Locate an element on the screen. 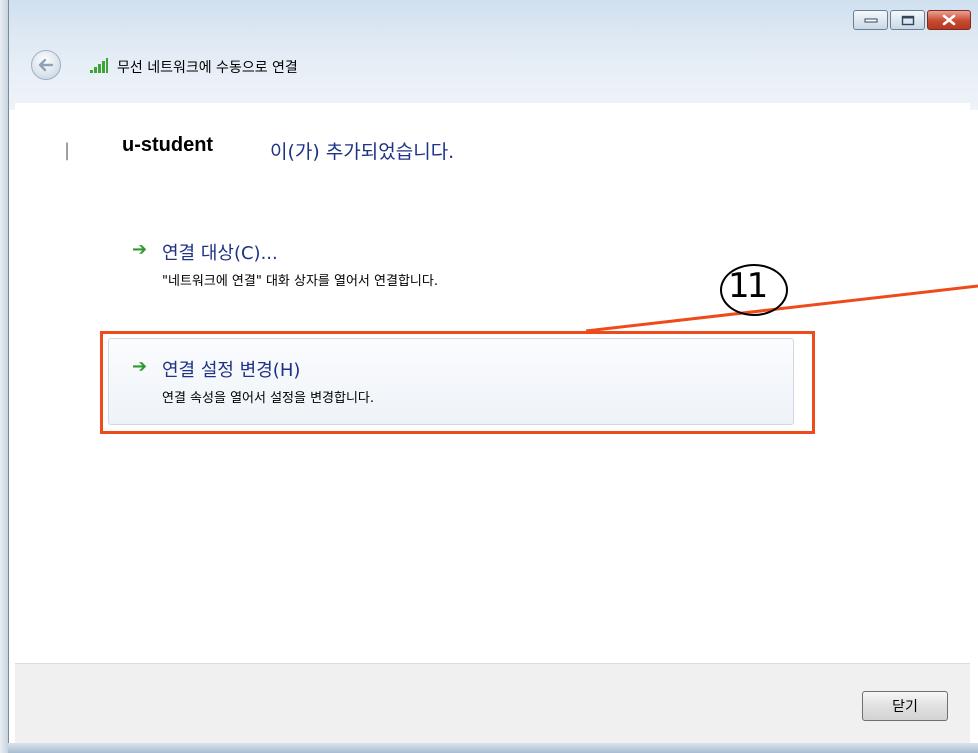  close-button: 닫기 is located at coordinates (905, 706).